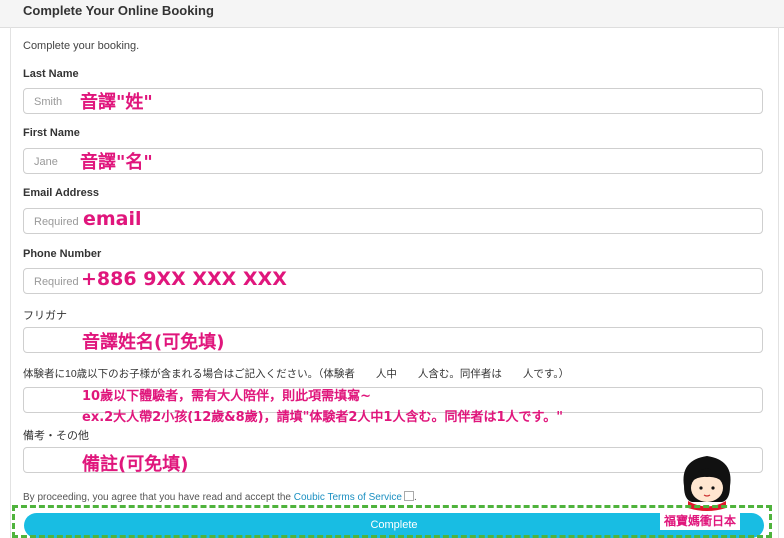 The width and height of the screenshot is (784, 538). I want to click on phone-label: Phone Number, so click(62, 254).